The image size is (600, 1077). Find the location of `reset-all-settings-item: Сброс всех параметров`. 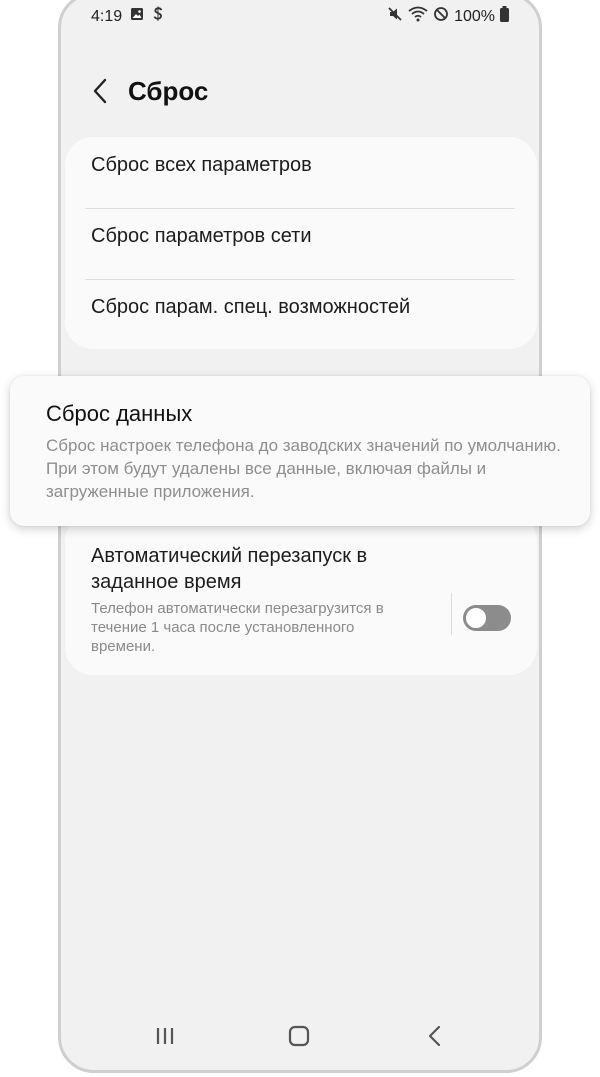

reset-all-settings-item: Сброс всех параметров is located at coordinates (201, 165).